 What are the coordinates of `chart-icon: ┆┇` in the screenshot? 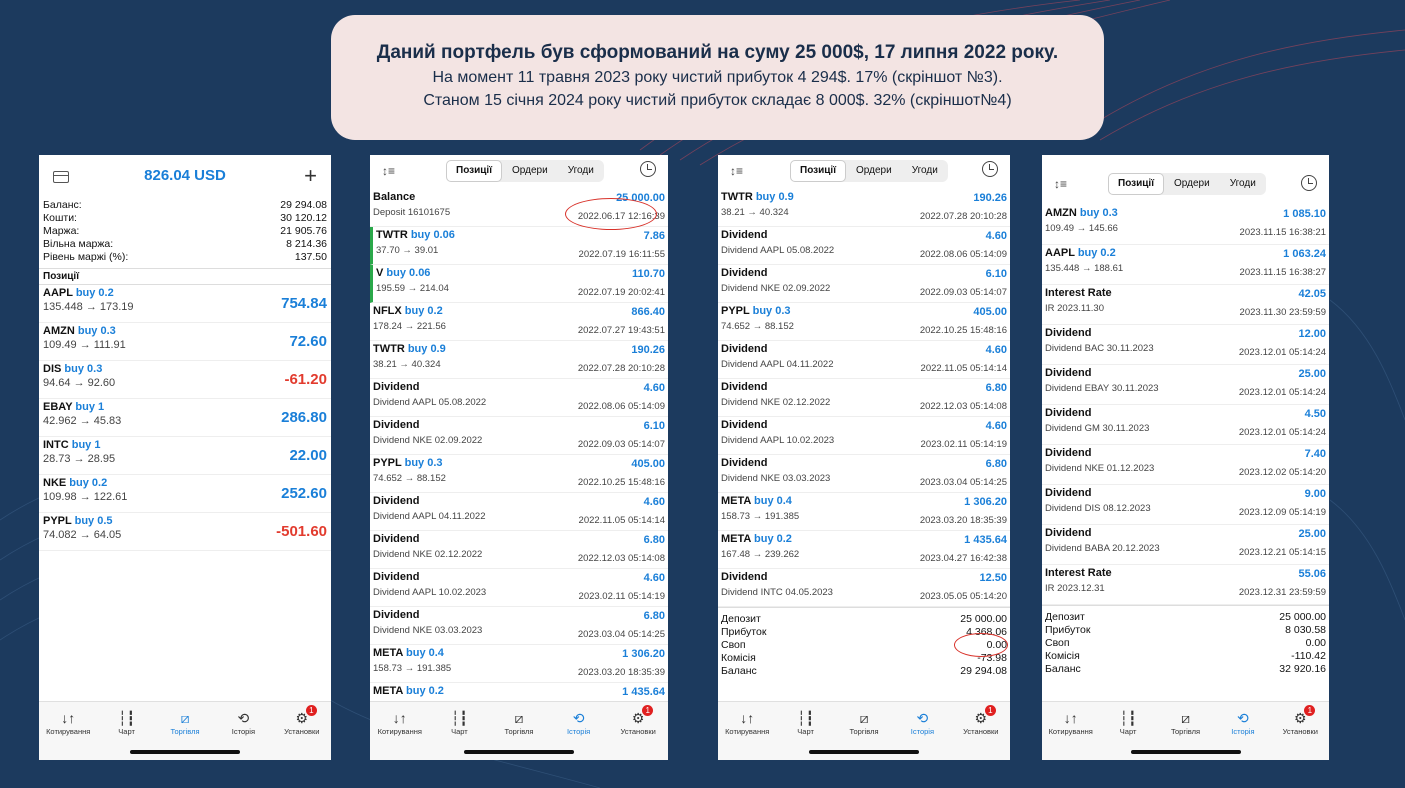 It's located at (127, 718).